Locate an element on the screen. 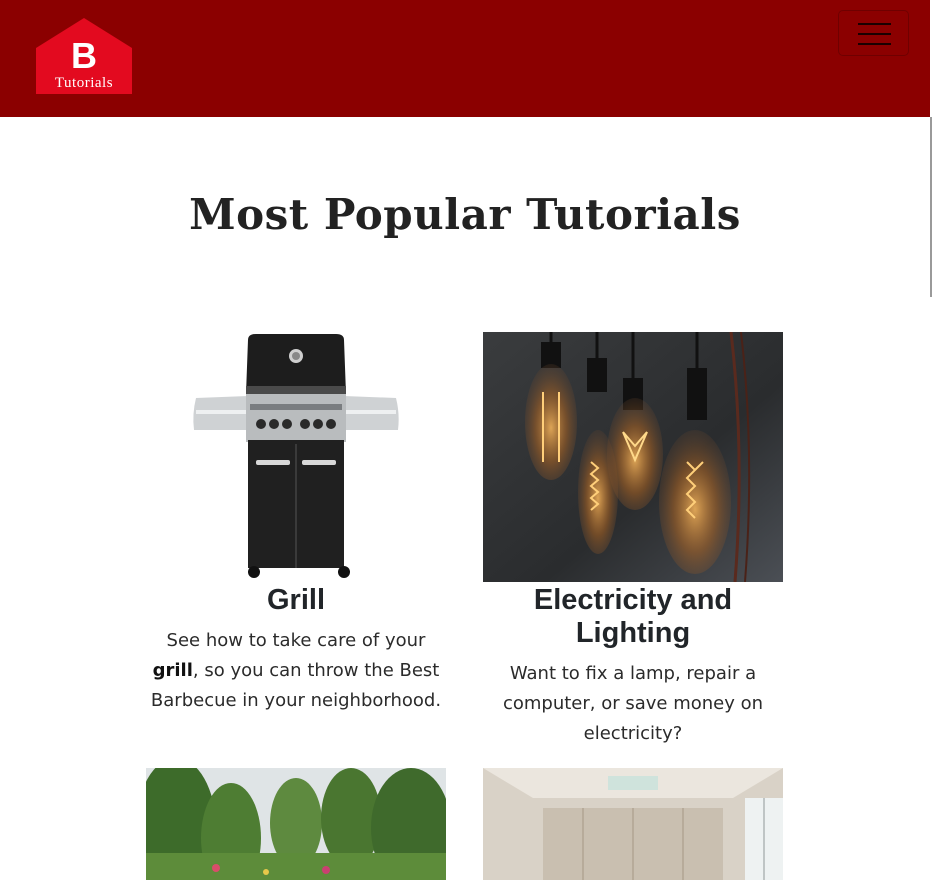 Image resolution: width=932 pixels, height=880 pixels. logo-wordmark: Tutorials is located at coordinates (84, 83).